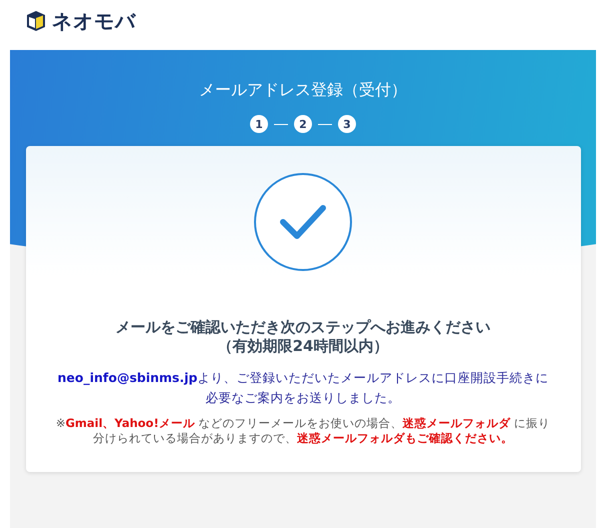 The image size is (606, 528). What do you see at coordinates (303, 327) in the screenshot?
I see `heading: メールをご確認いただき次のステップへお進みください` at bounding box center [303, 327].